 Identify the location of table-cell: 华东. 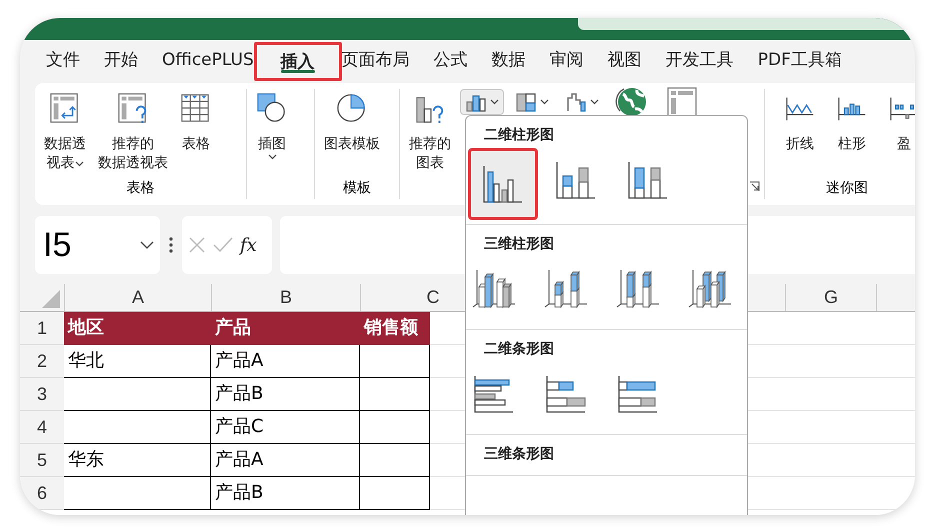
(137, 460).